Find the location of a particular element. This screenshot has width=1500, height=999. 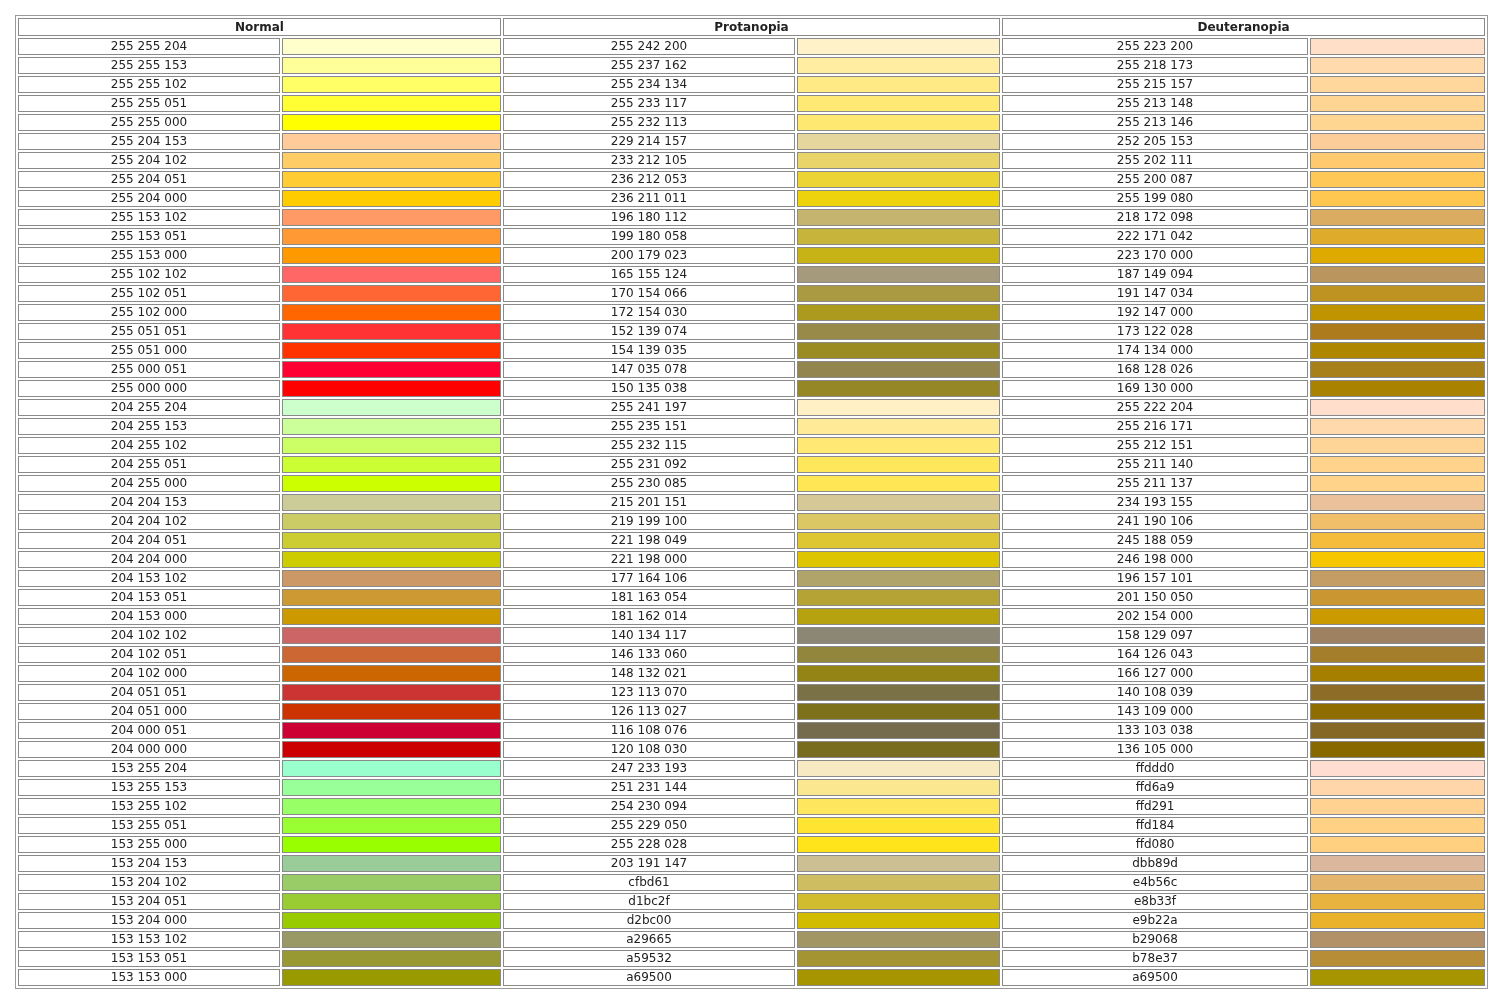

table-cell: 255 153 000 is located at coordinates (149, 255).